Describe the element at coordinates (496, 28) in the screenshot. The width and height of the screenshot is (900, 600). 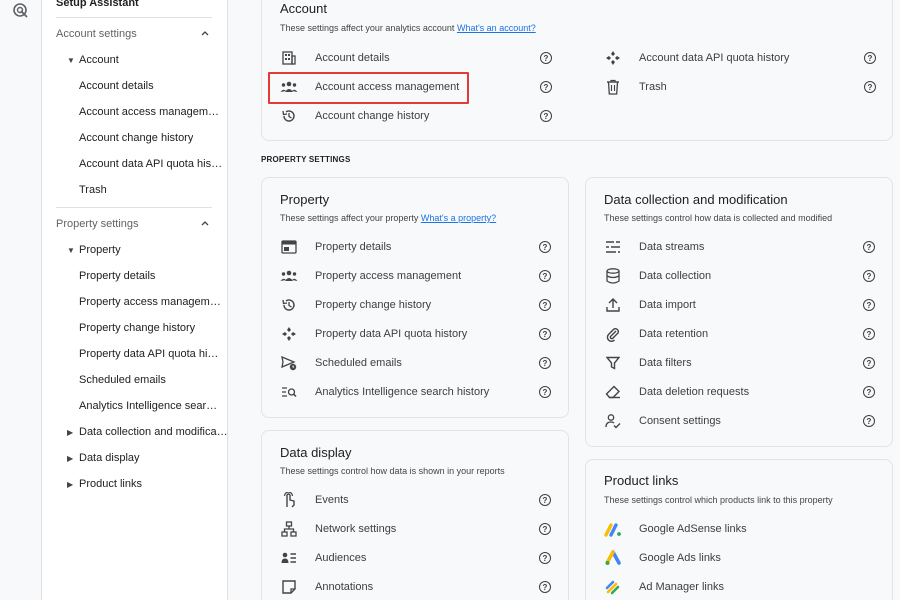
I see `whats-an-account-link: What's an account?` at that location.